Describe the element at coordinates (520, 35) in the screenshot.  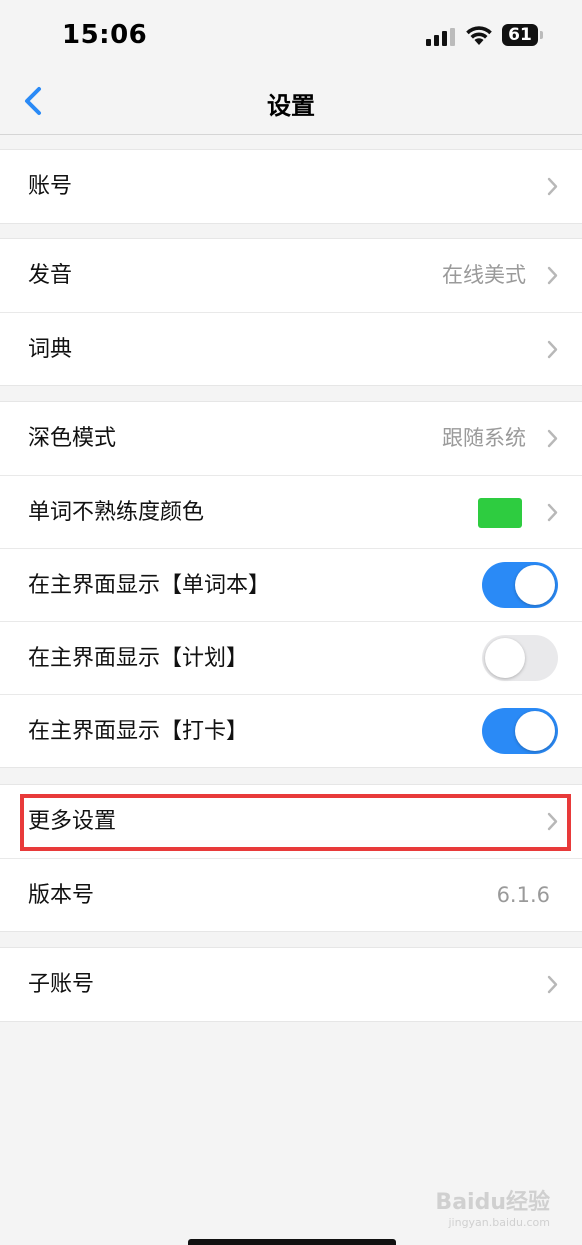
I see `battery-indicator: 61` at that location.